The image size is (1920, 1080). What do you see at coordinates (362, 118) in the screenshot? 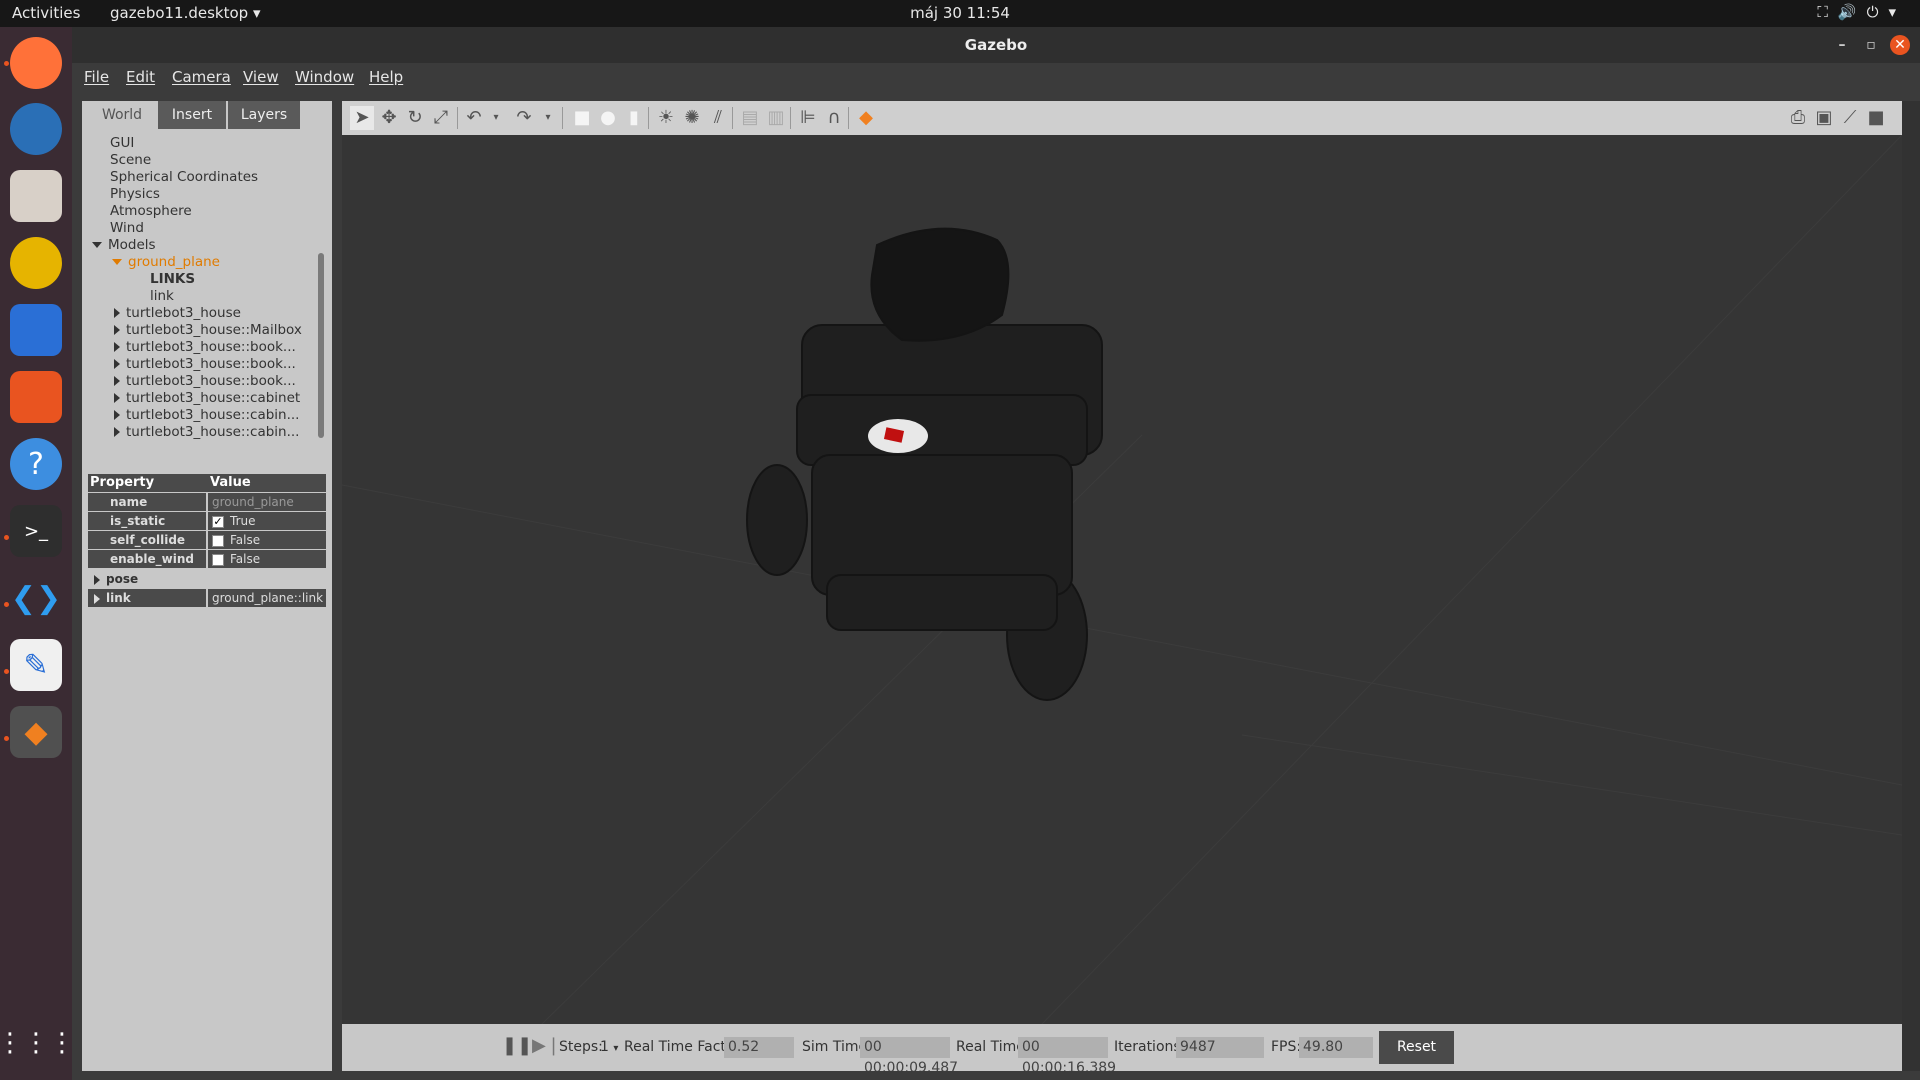
I see `select-mode-icon: ➤` at bounding box center [362, 118].